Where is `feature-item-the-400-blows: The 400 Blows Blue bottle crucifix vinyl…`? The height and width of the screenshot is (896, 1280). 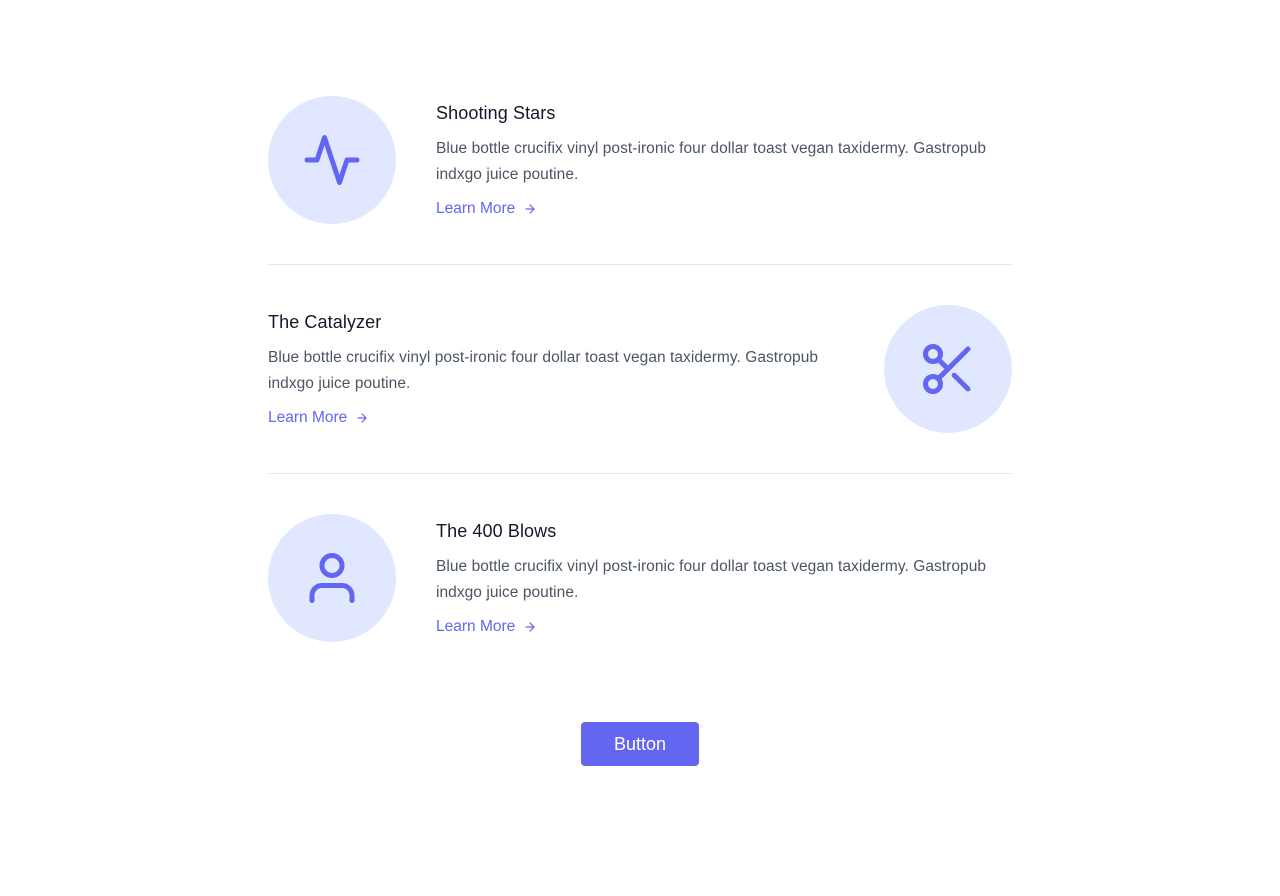
feature-item-the-400-blows: The 400 Blows Blue bottle crucifix vinyl… is located at coordinates (640, 578).